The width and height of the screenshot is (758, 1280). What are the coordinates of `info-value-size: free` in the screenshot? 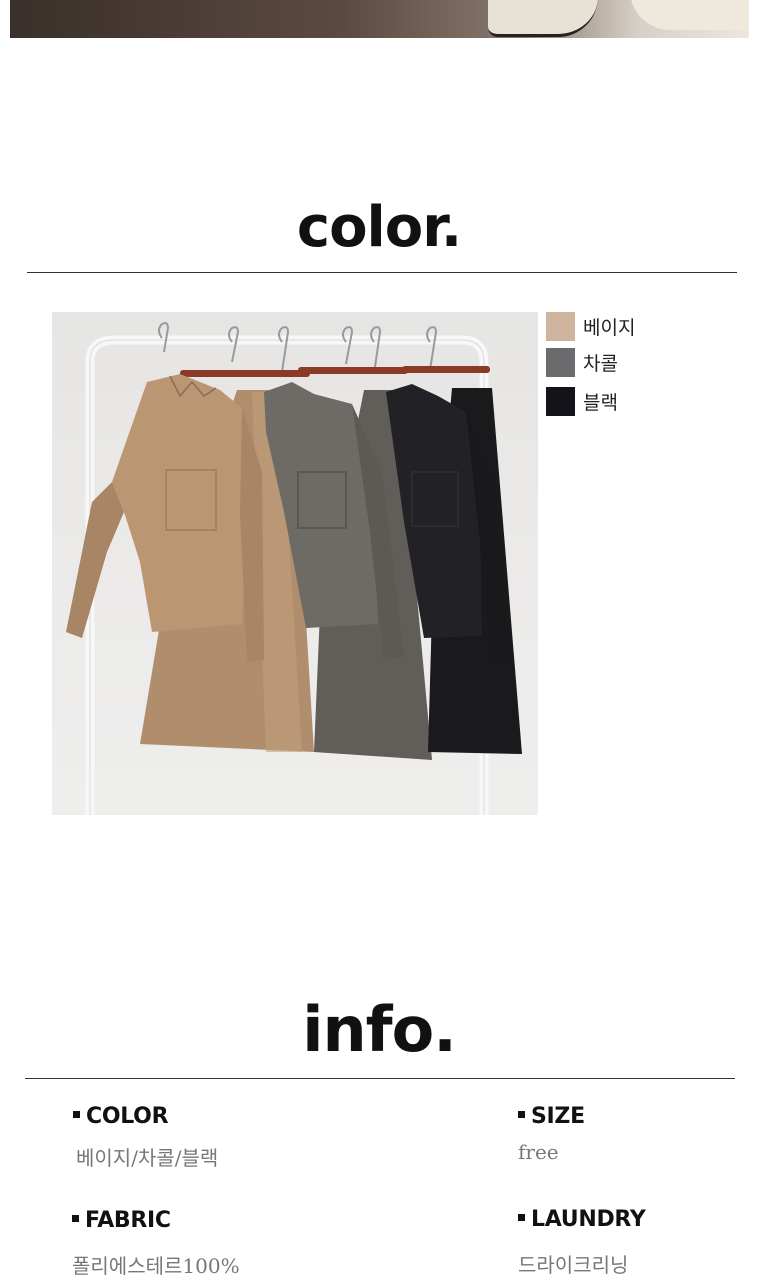 It's located at (538, 1152).